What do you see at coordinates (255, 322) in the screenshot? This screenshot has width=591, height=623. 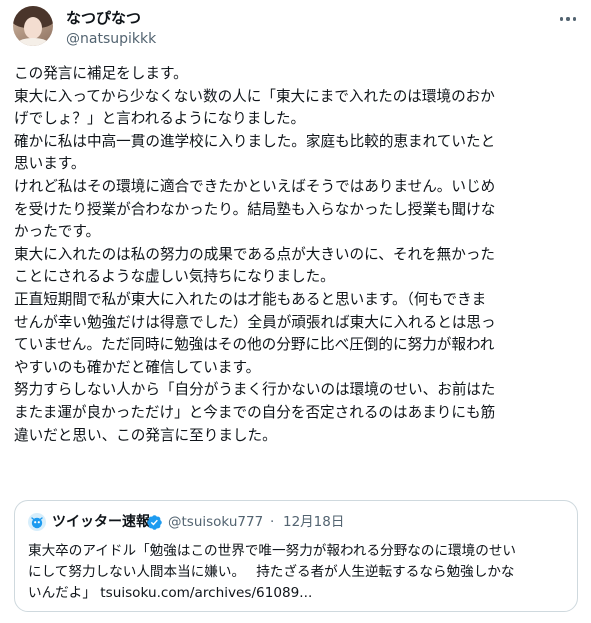 I see `tweet-line: せんが幸い勉強だけは得意でした）全員が頑張れば東大に入れるとは思っ` at bounding box center [255, 322].